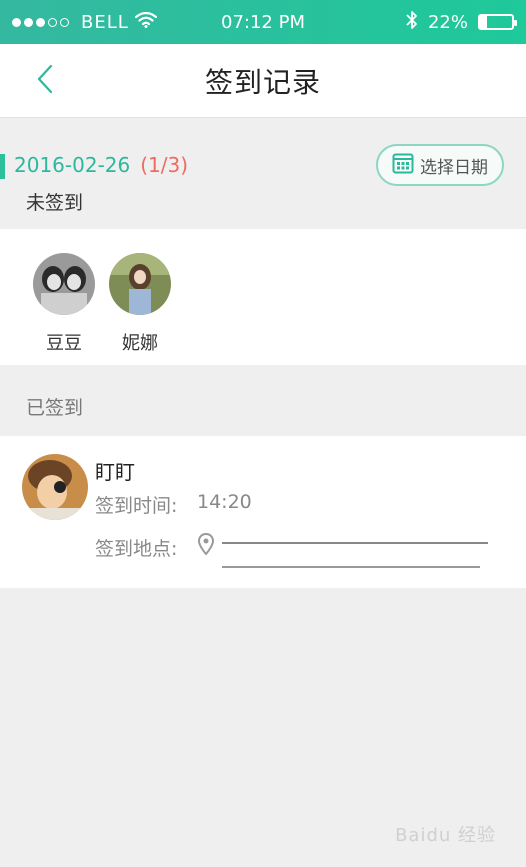 Image resolution: width=526 pixels, height=867 pixels. What do you see at coordinates (105, 22) in the screenshot?
I see `carrier-name: BELL` at bounding box center [105, 22].